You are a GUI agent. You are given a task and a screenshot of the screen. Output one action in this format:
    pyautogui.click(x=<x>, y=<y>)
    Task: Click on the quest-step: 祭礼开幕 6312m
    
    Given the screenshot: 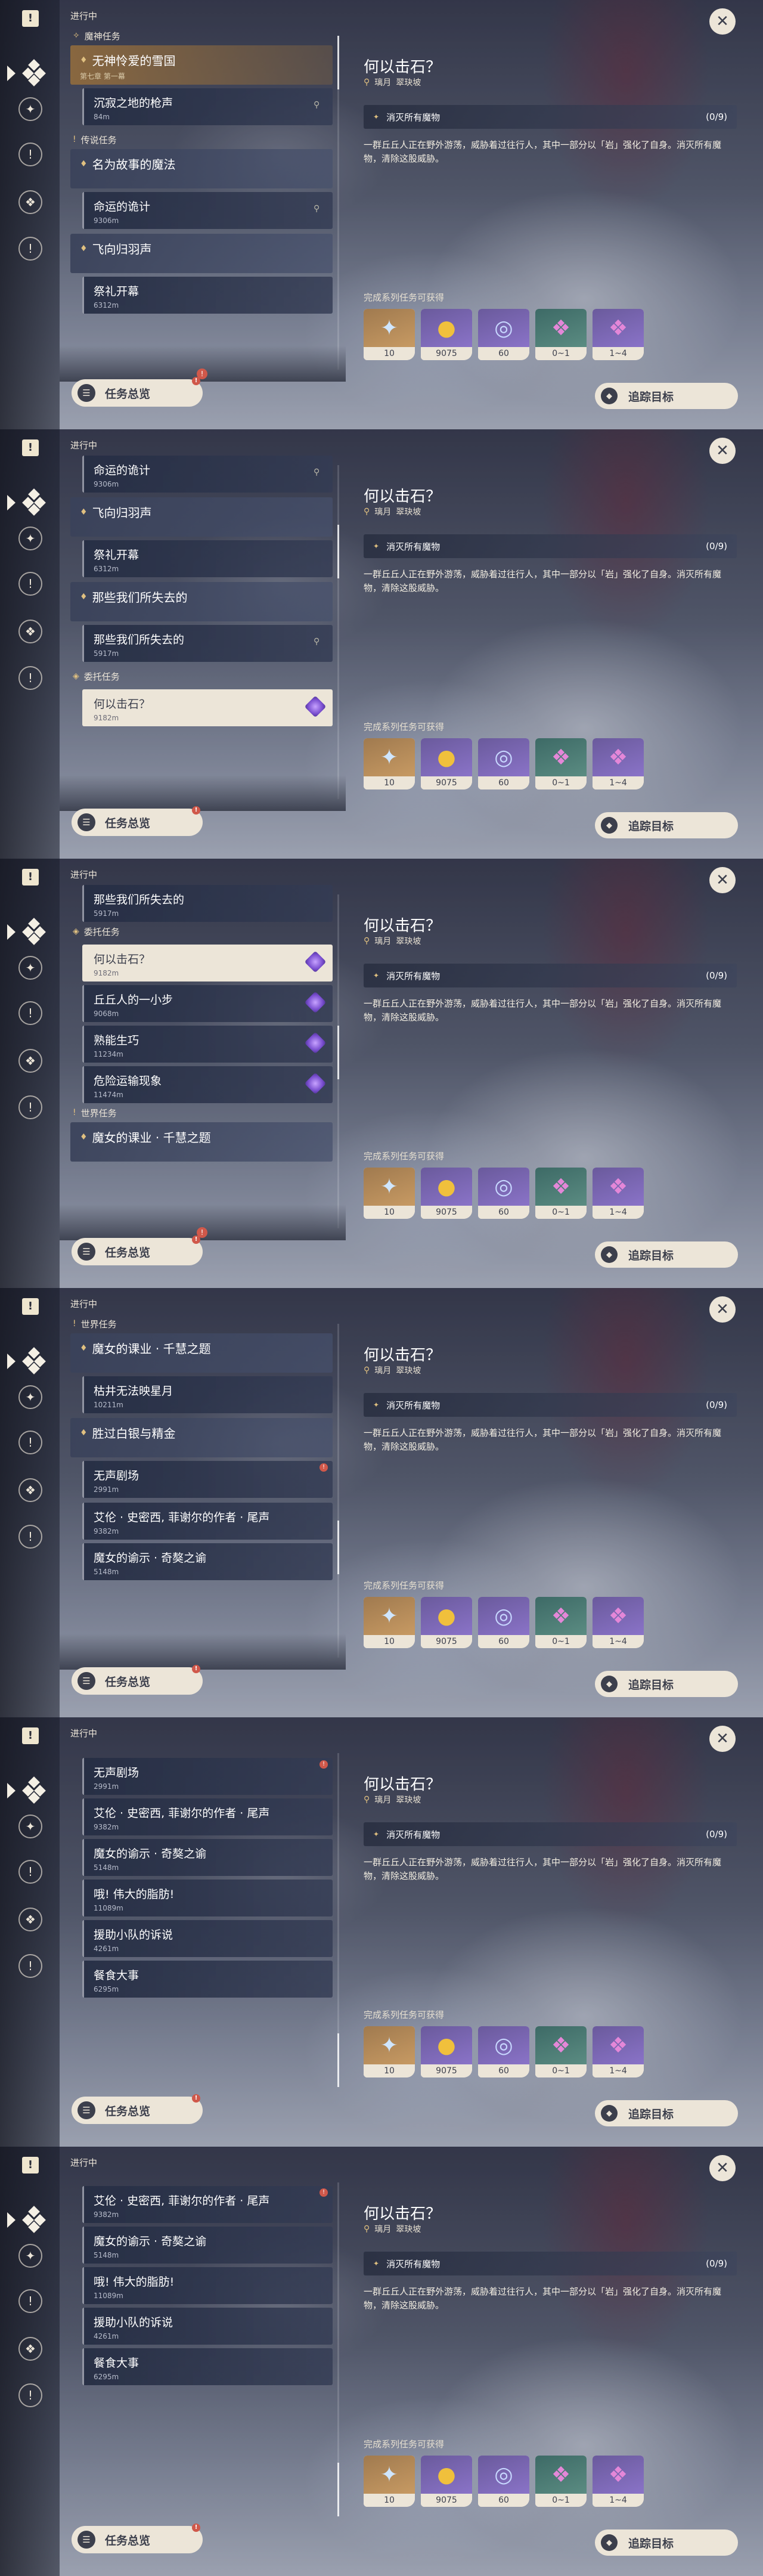 What is the action you would take?
    pyautogui.click(x=207, y=558)
    